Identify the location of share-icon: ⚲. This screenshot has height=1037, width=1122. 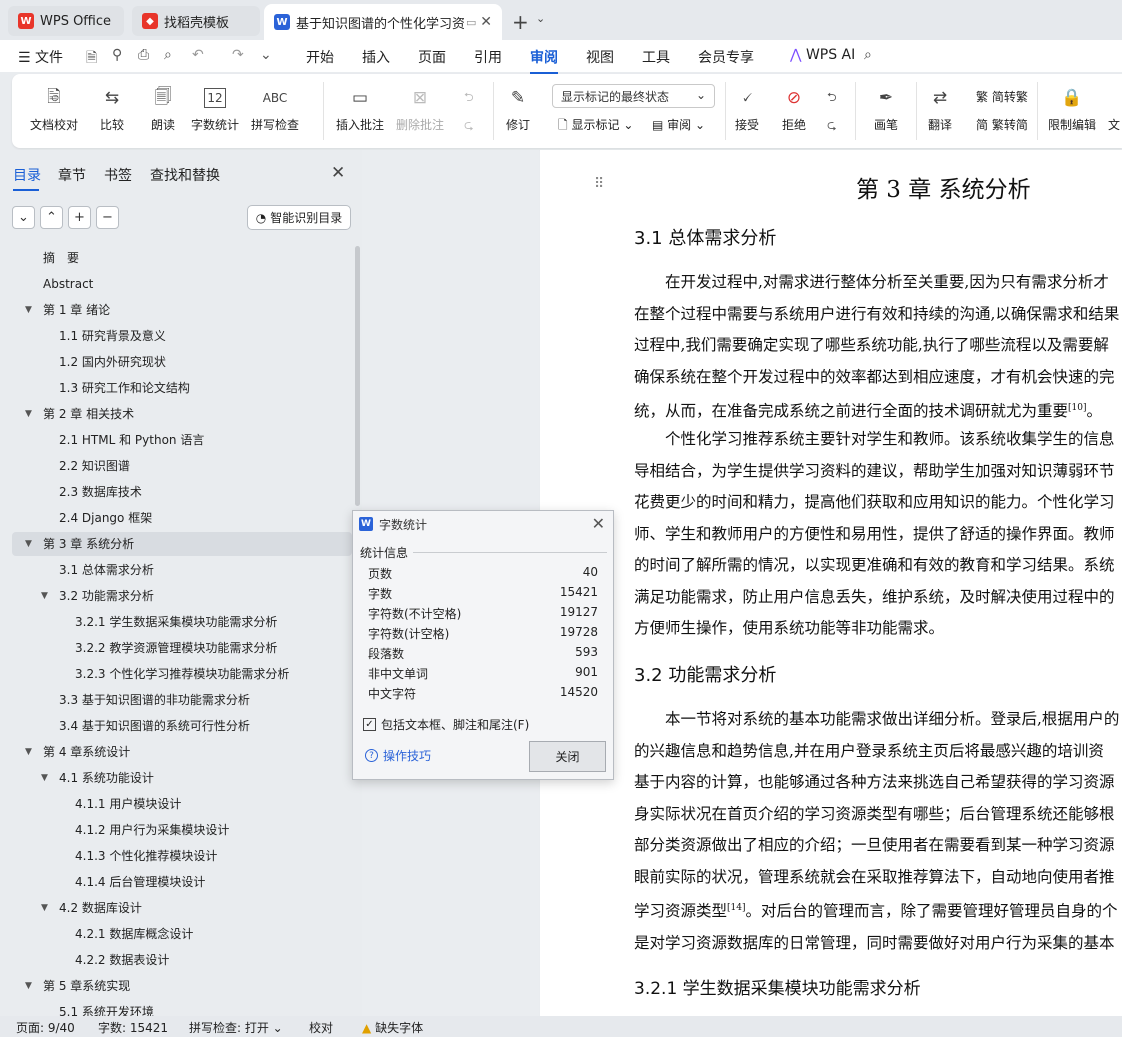
(117, 55).